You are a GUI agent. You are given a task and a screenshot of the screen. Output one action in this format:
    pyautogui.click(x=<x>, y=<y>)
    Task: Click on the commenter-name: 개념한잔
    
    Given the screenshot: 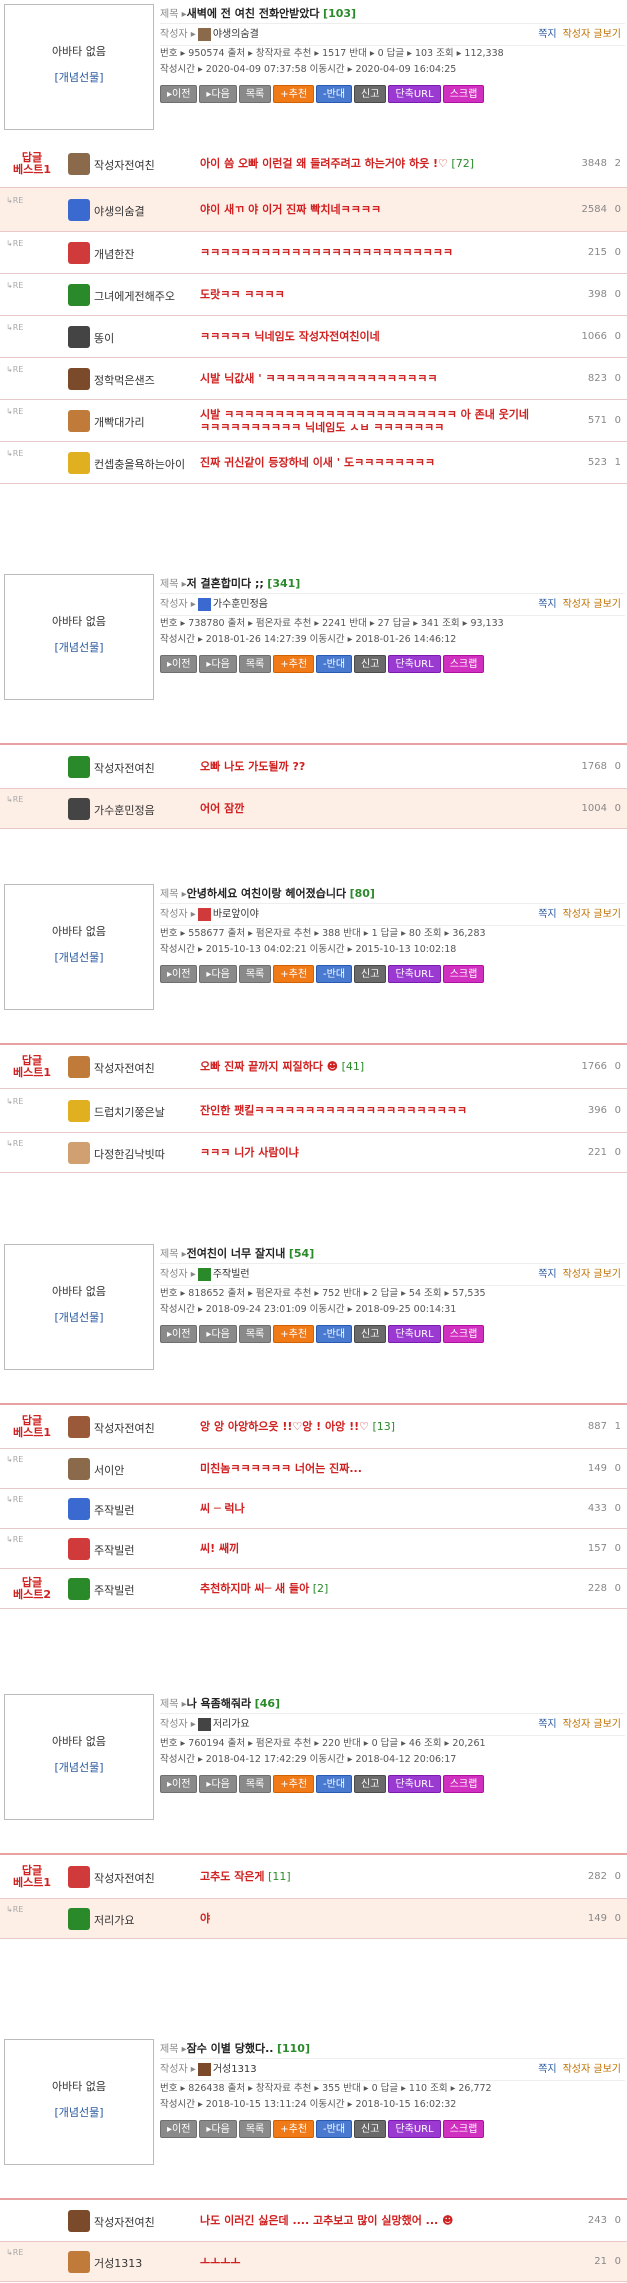 What is the action you would take?
    pyautogui.click(x=114, y=254)
    